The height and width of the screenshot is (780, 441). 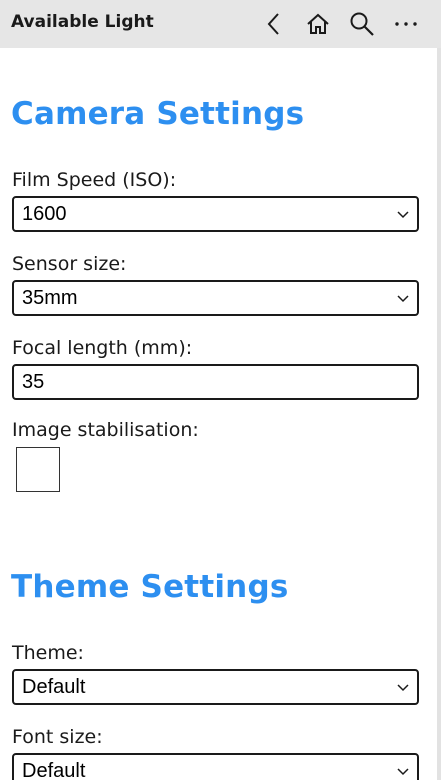 I want to click on font-size-value: Default, so click(x=54, y=770).